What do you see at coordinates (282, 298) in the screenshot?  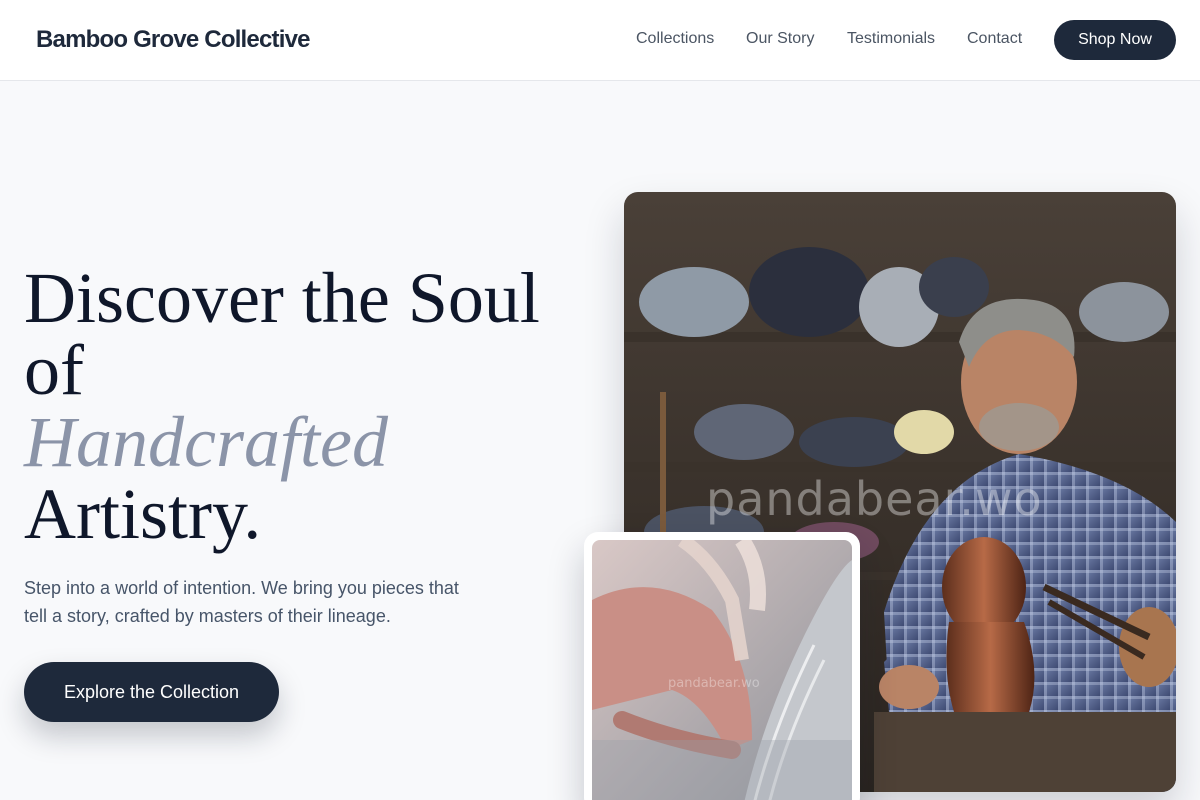 I see `headline-line-1: Discover the Soul` at bounding box center [282, 298].